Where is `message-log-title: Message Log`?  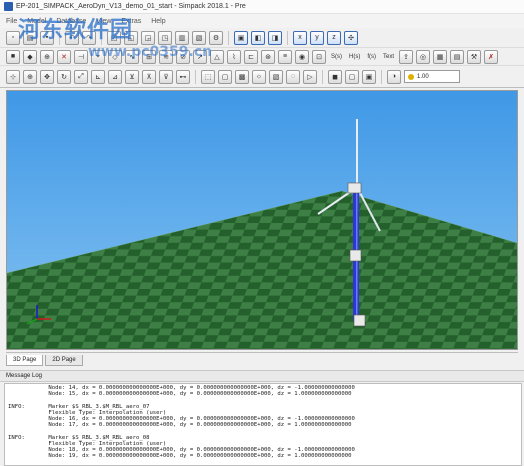
message-log-title: Message Log is located at coordinates (24, 376).